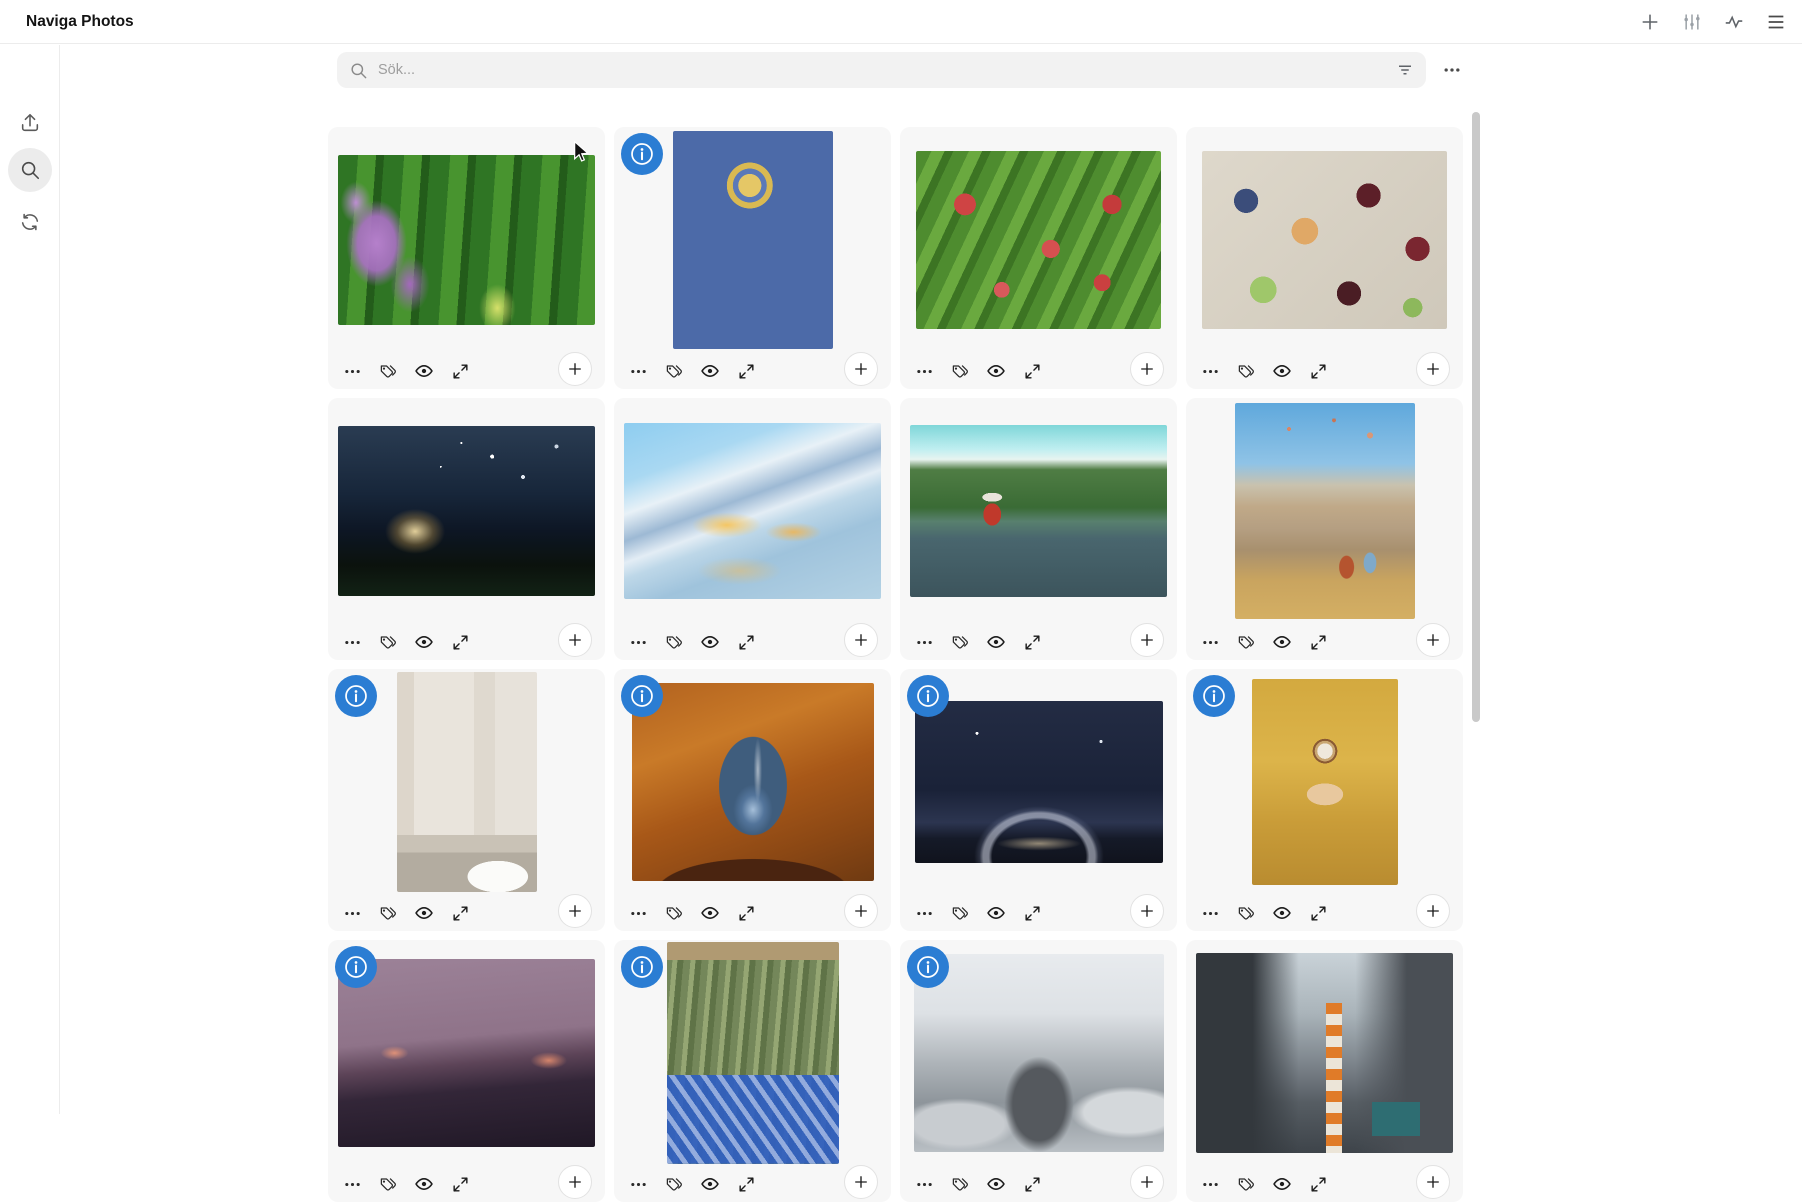  Describe the element at coordinates (1324, 511) in the screenshot. I see `photo-cappadocia-overlook` at that location.